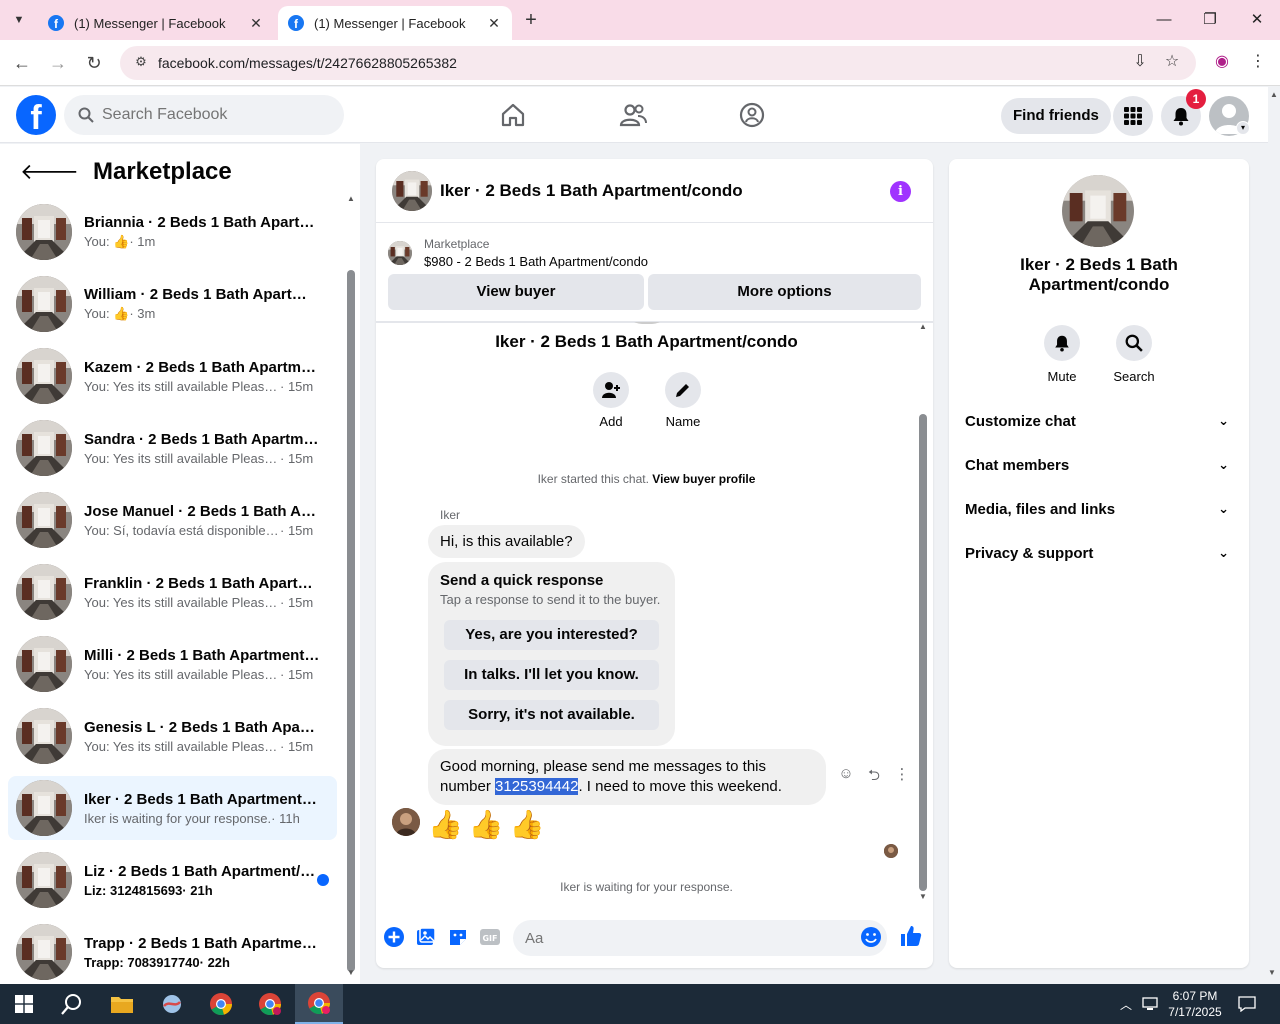 The image size is (1280, 1024). What do you see at coordinates (682, 390) in the screenshot?
I see `pencil-icon` at bounding box center [682, 390].